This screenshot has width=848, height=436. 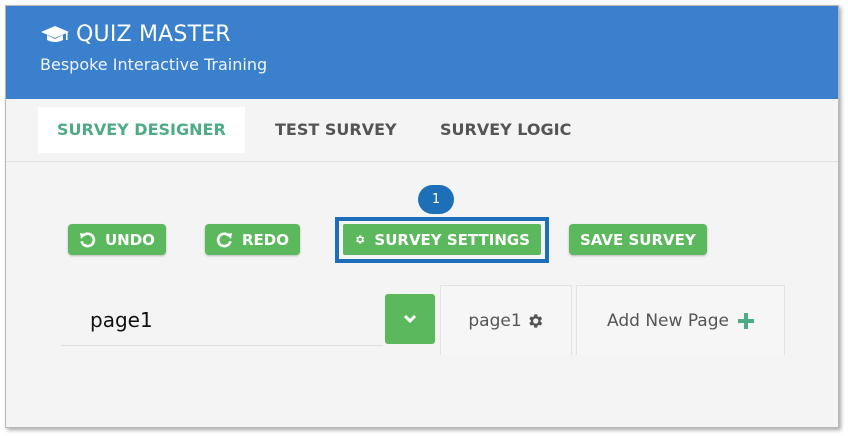 What do you see at coordinates (55, 33) in the screenshot?
I see `graduation-cap-icon` at bounding box center [55, 33].